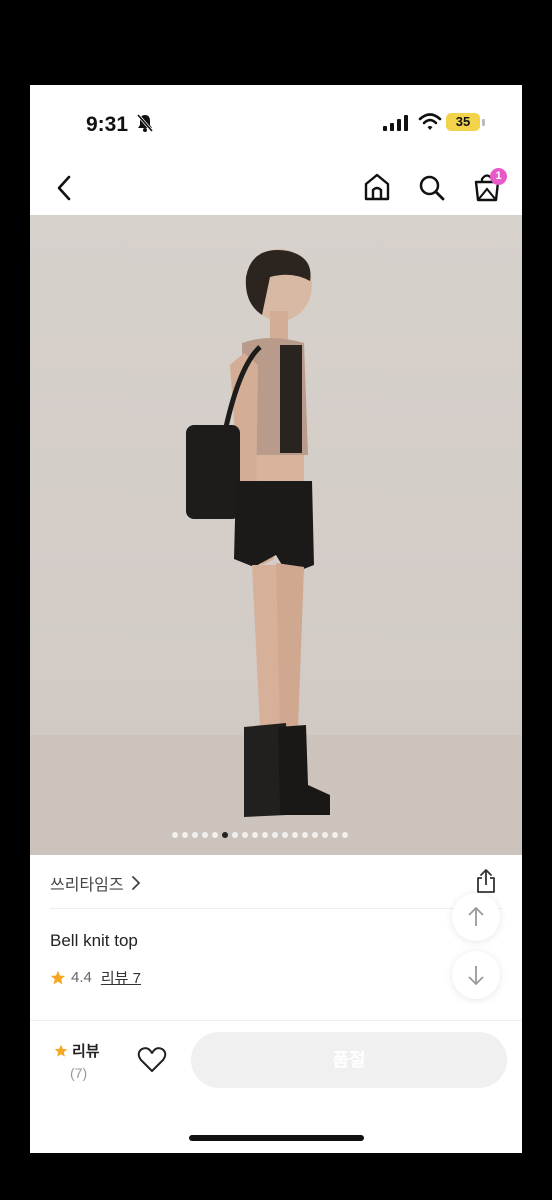 Image resolution: width=552 pixels, height=1200 pixels. What do you see at coordinates (81, 977) in the screenshot?
I see `rating-value: 4.4` at bounding box center [81, 977].